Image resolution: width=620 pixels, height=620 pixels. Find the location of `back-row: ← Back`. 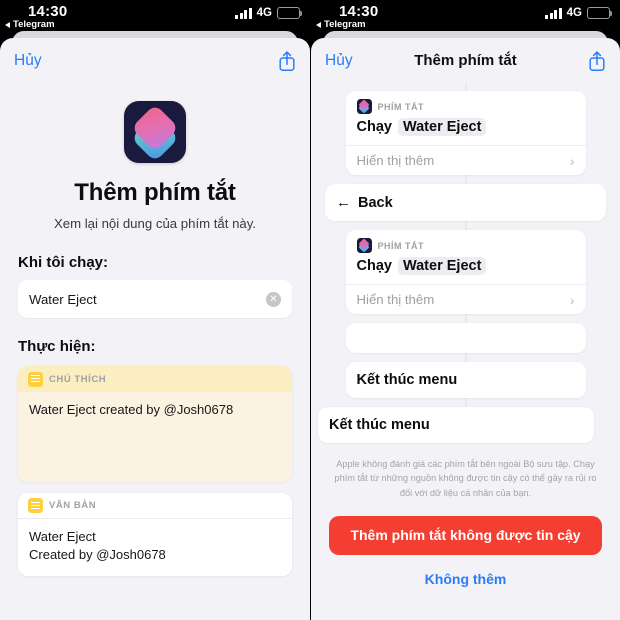

back-row: ← Back is located at coordinates (465, 202).